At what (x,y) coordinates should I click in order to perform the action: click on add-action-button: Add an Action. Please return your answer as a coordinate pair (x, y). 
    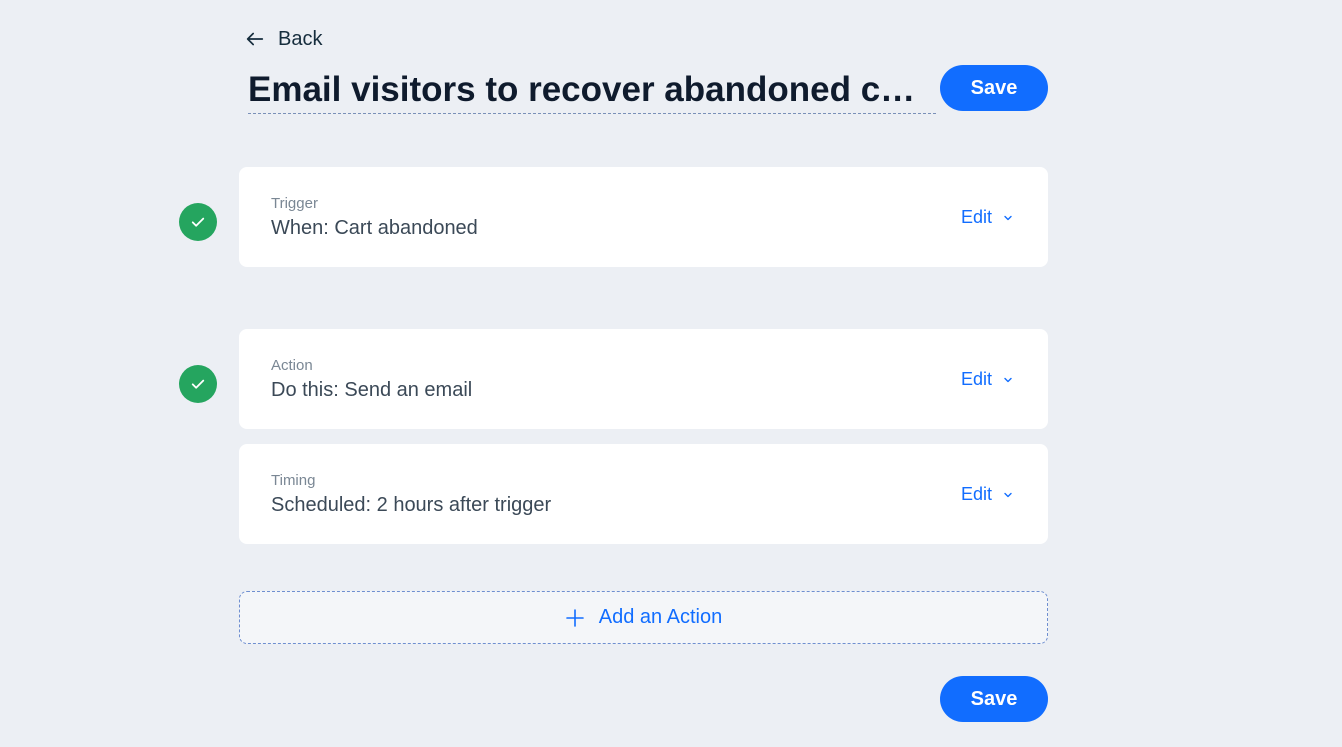
    Looking at the image, I should click on (643, 617).